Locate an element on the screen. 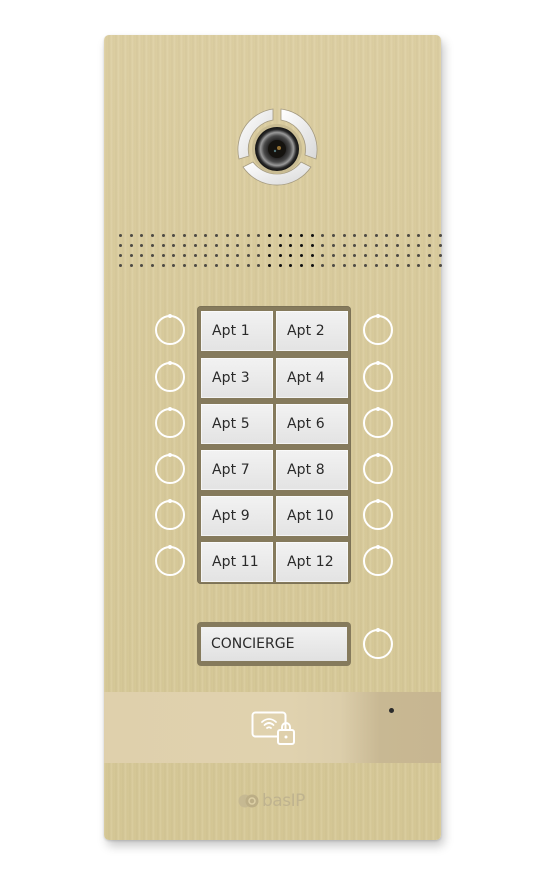 The height and width of the screenshot is (894, 550). apt-button: Apt 9 is located at coordinates (237, 516).